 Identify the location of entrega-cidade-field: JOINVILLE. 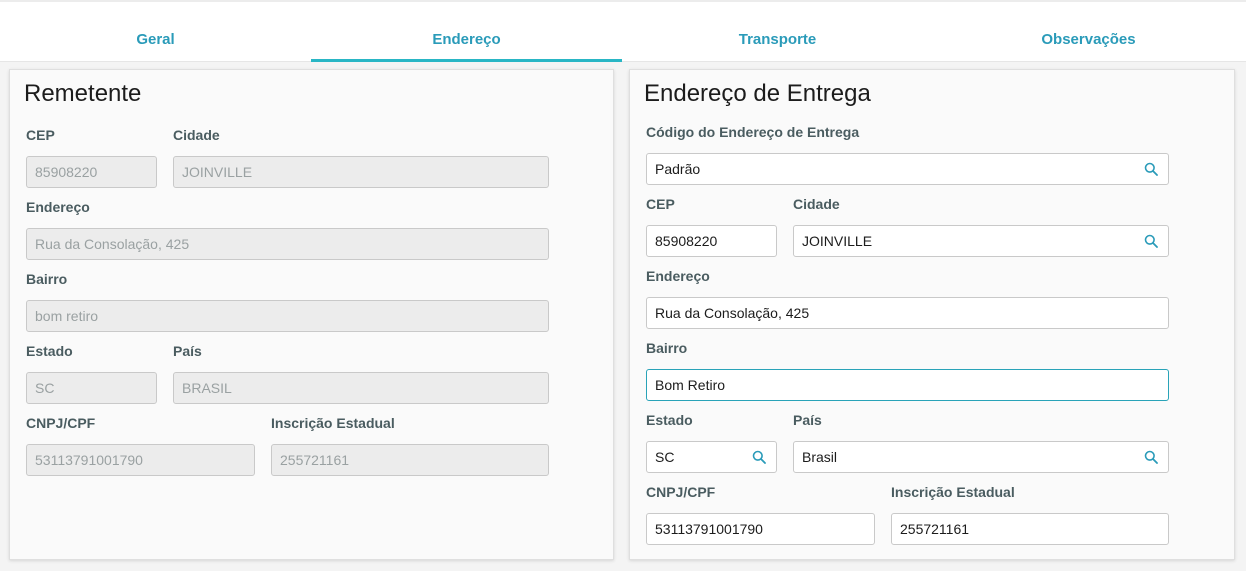
(981, 241).